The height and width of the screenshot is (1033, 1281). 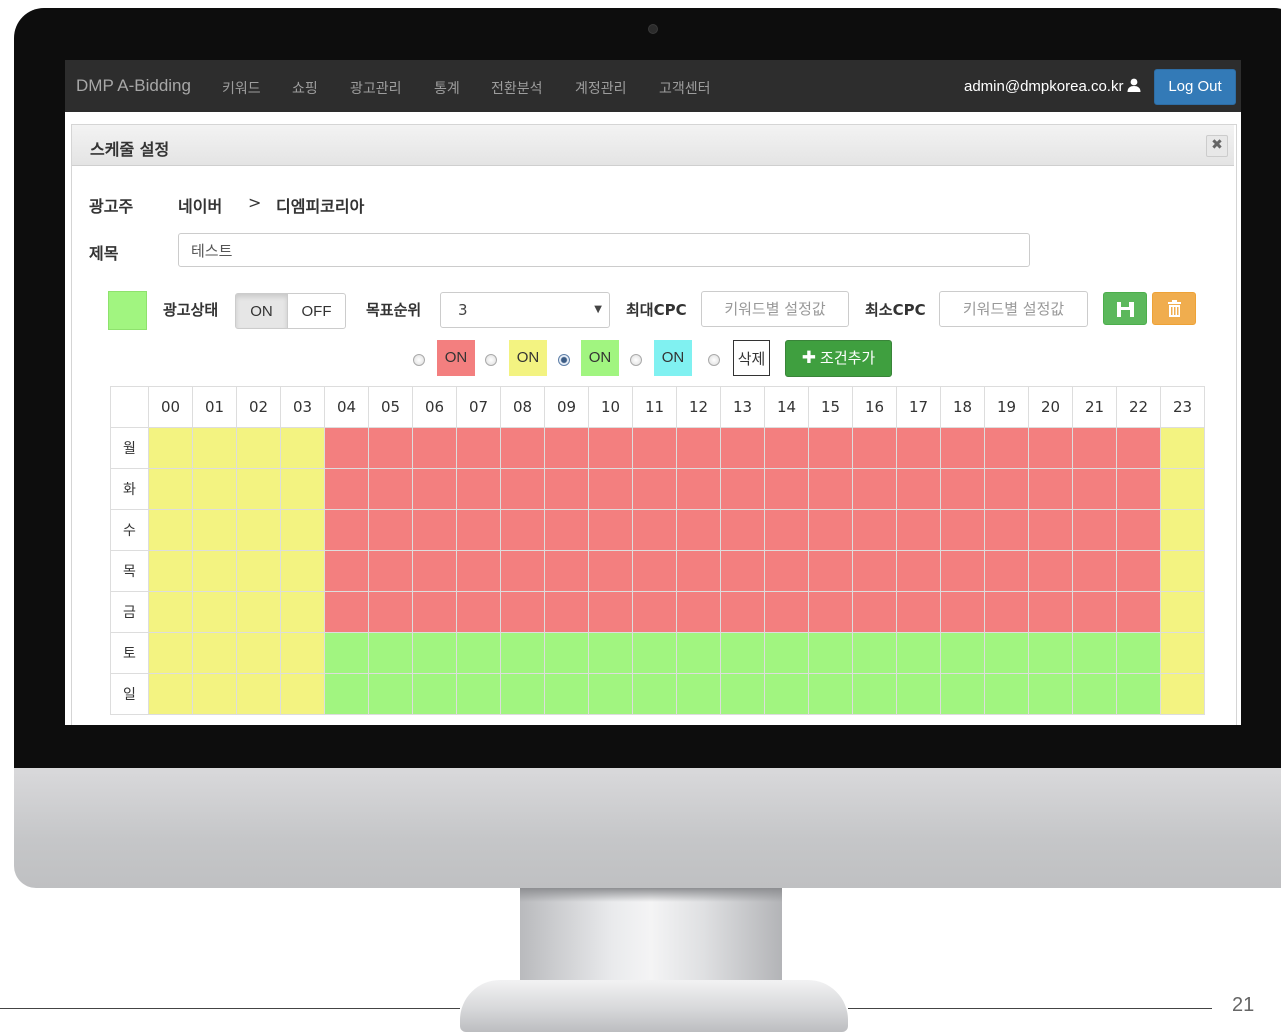 I want to click on brand-logo: DMP A-Bidding, so click(x=133, y=86).